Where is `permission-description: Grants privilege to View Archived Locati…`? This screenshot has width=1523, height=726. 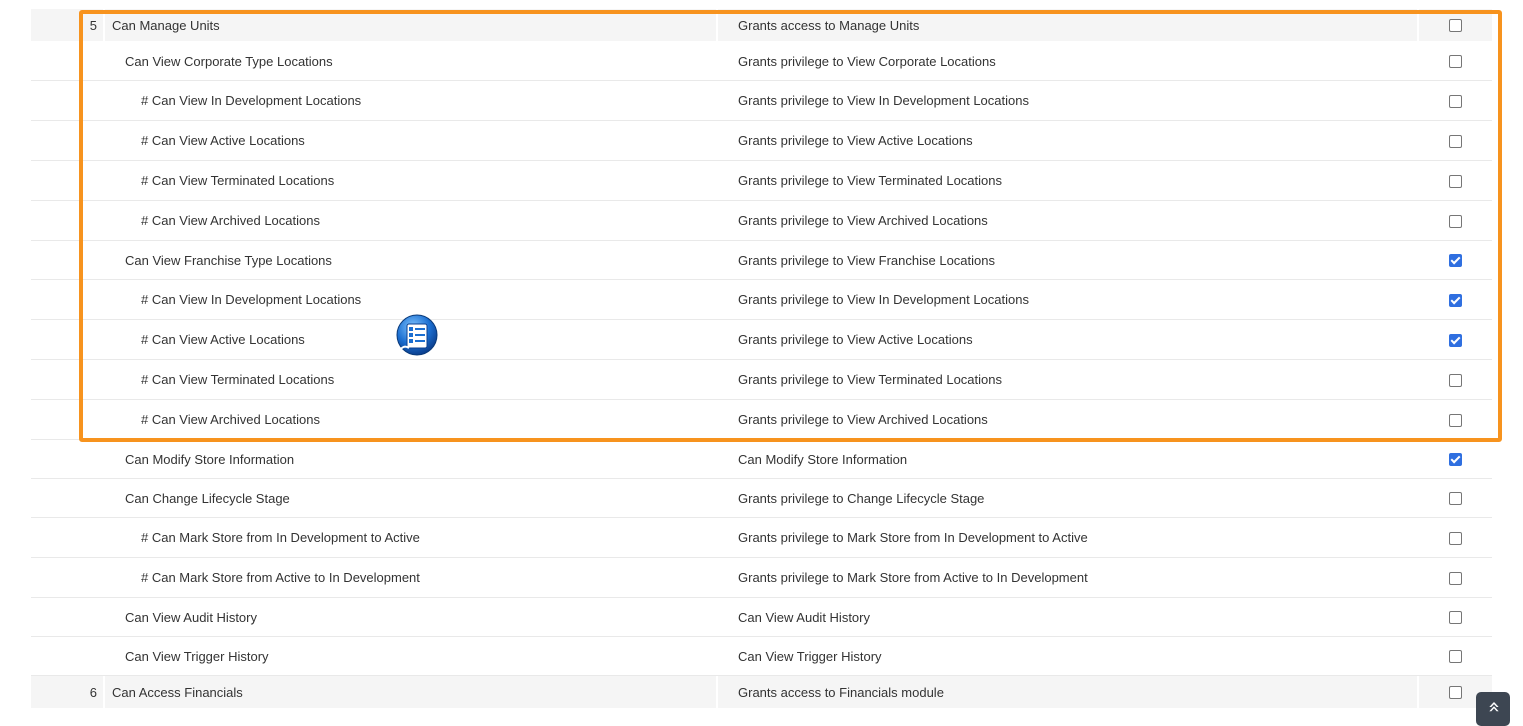
permission-description: Grants privilege to View Archived Locati… is located at coordinates (863, 220).